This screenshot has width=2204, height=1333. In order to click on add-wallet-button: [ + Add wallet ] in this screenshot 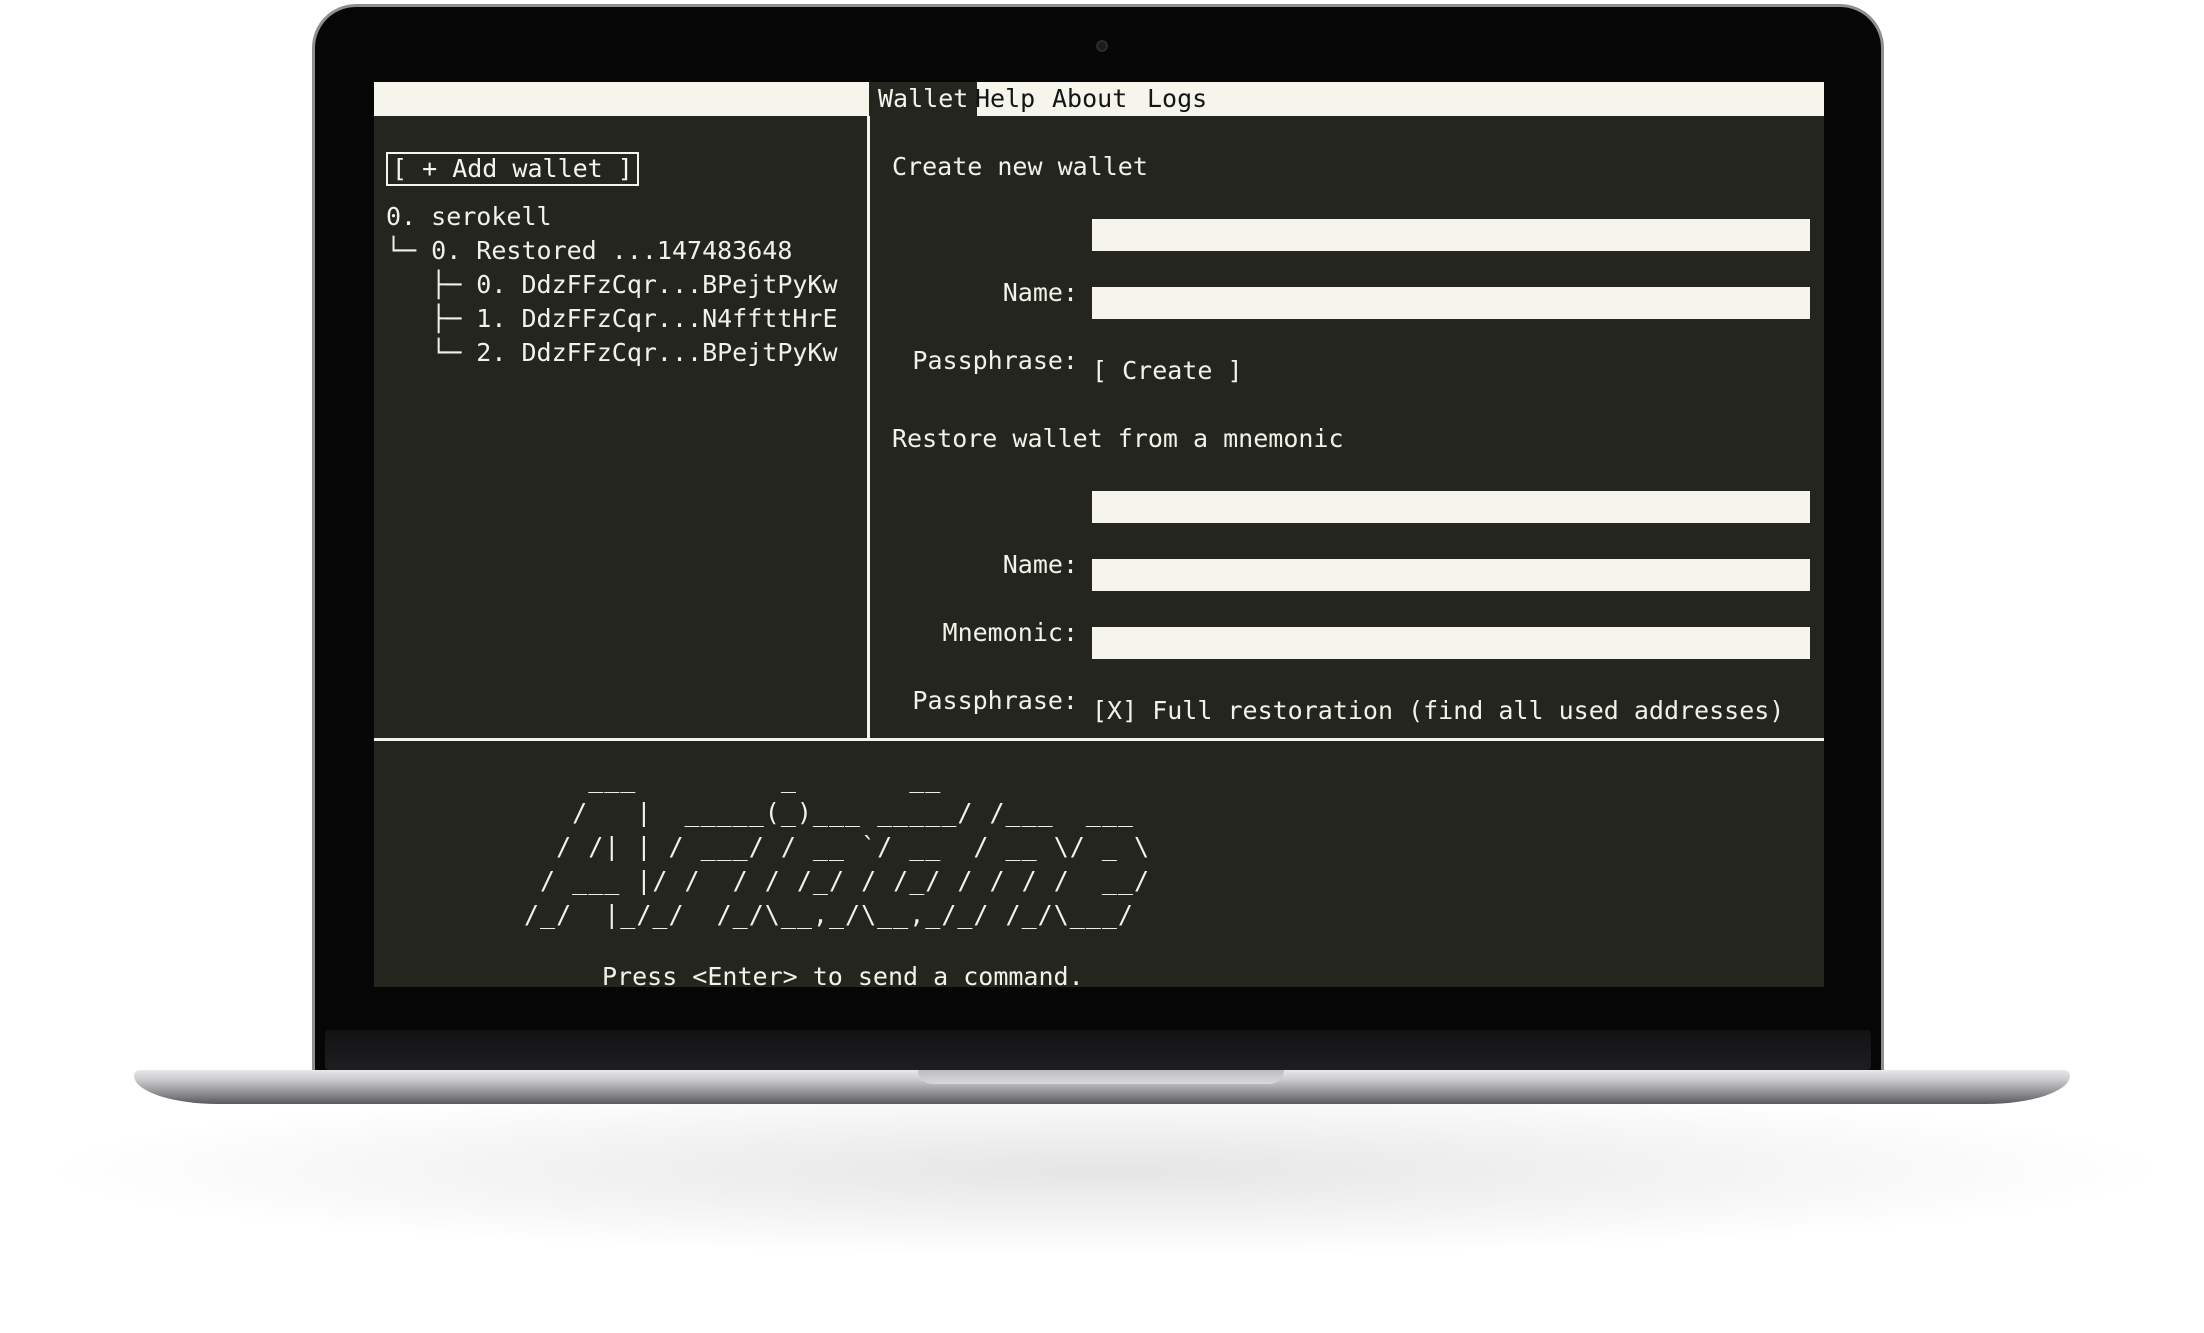, I will do `click(512, 169)`.